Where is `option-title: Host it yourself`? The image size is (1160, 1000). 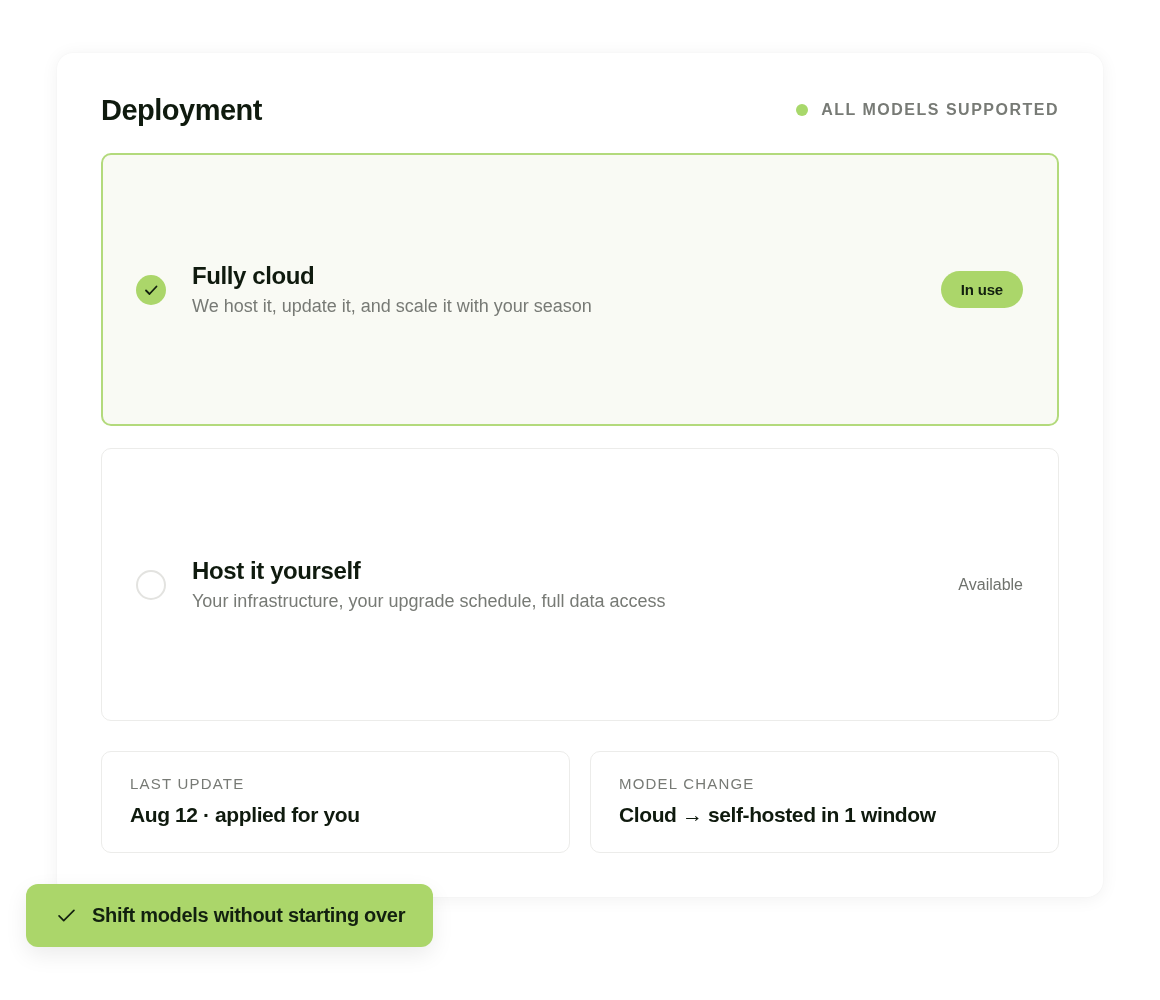
option-title: Host it yourself is located at coordinates (277, 571).